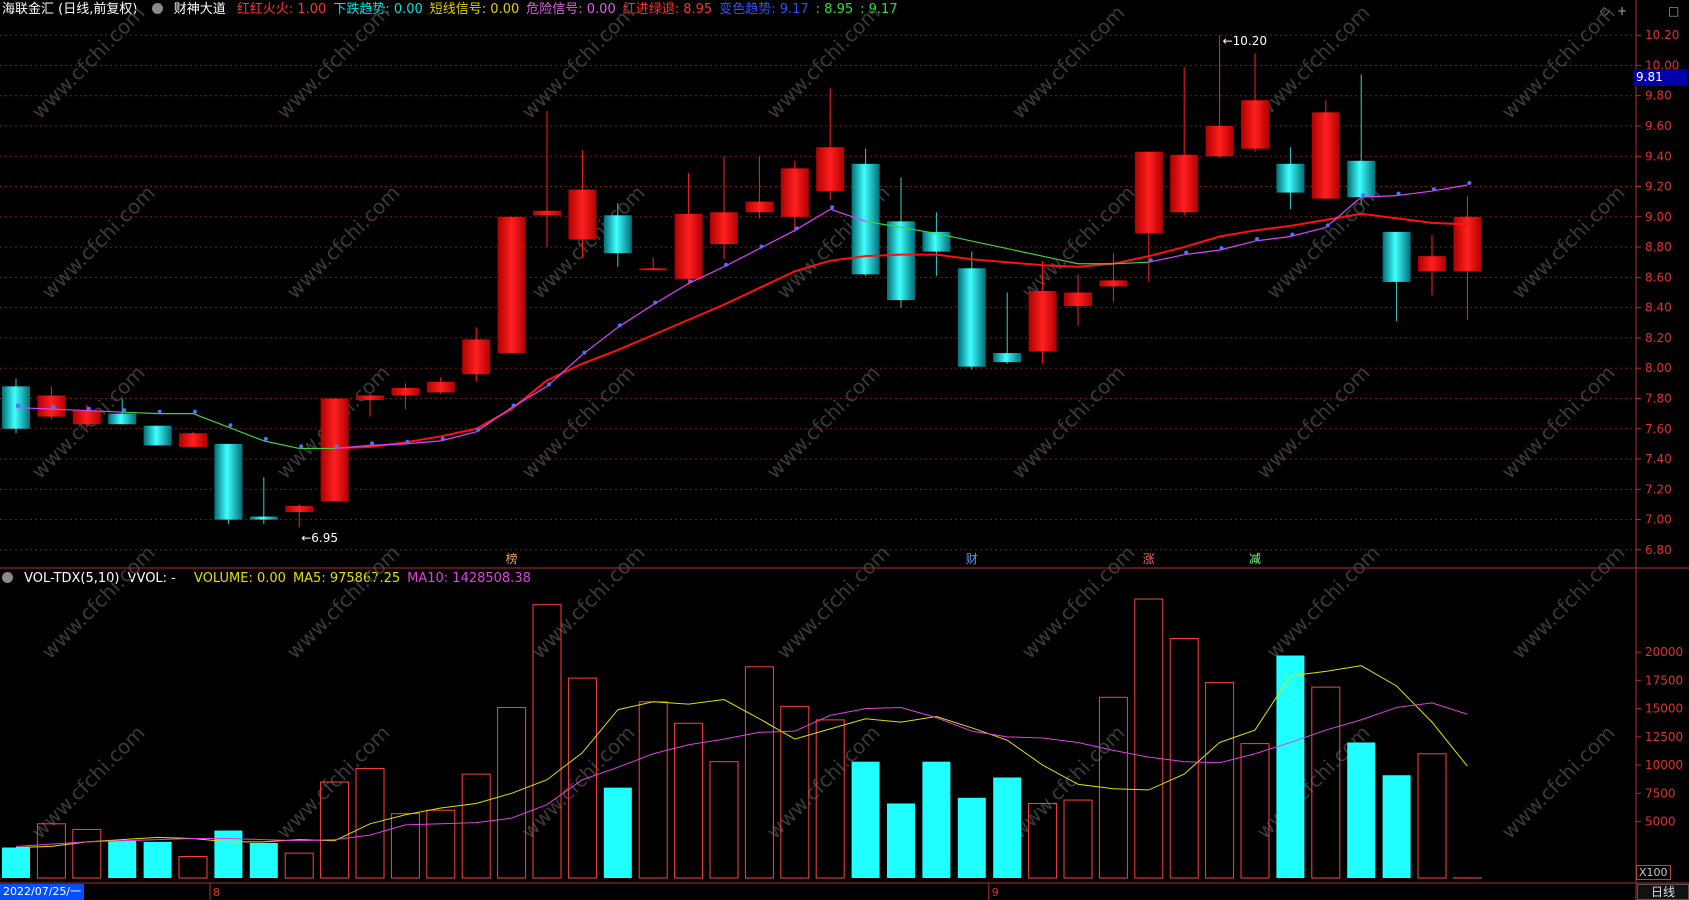 This screenshot has height=900, width=1689. What do you see at coordinates (1658, 338) in the screenshot?
I see `price-tick-label: 8.20` at bounding box center [1658, 338].